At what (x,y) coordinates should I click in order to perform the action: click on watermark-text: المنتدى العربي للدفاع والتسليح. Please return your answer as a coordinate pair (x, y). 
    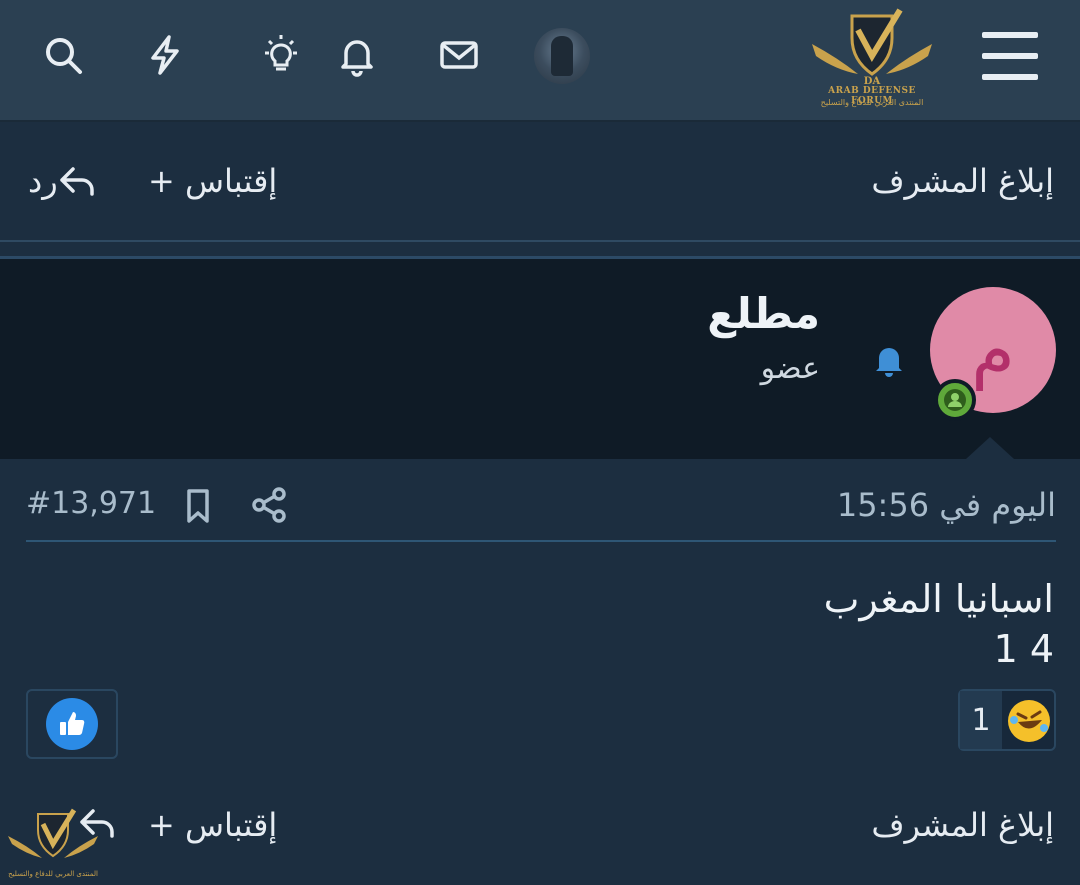
    Looking at the image, I should click on (53, 874).